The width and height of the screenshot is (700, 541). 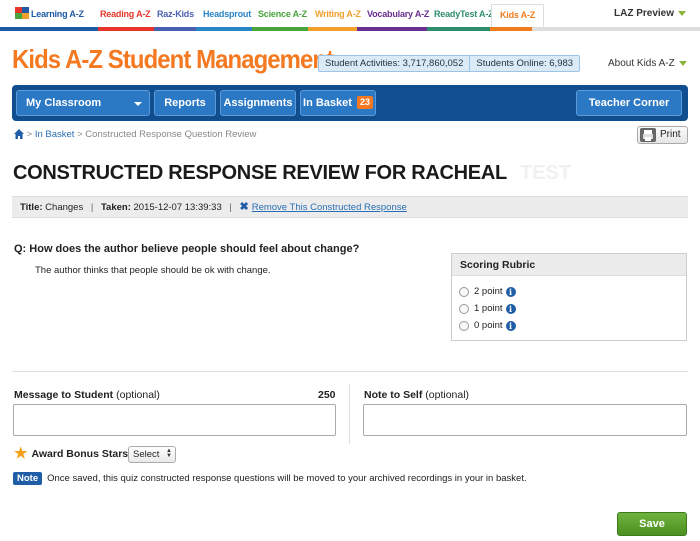 I want to click on in-basket-count-badge: 23, so click(x=364, y=102).